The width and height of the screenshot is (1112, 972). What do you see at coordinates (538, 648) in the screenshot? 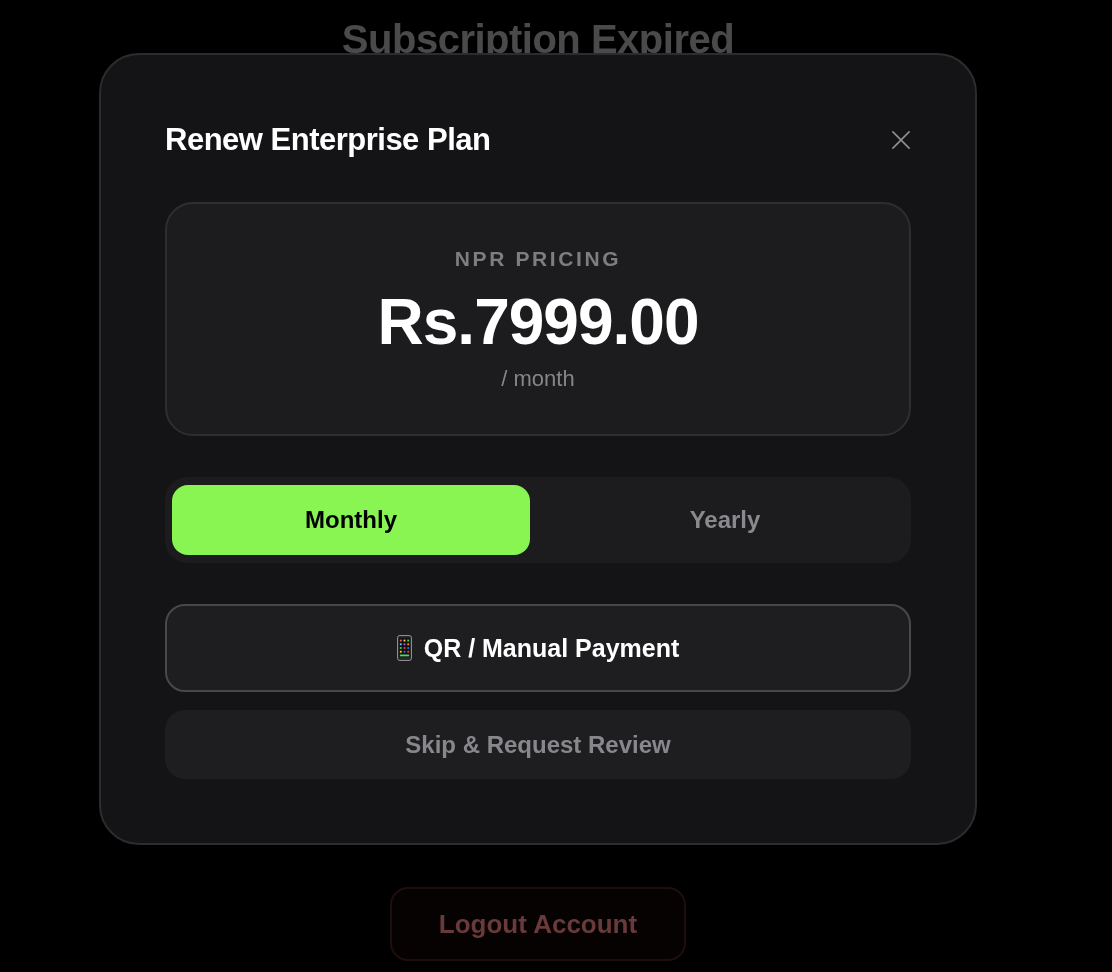
I see `payment-button: QR / Manual Payment` at bounding box center [538, 648].